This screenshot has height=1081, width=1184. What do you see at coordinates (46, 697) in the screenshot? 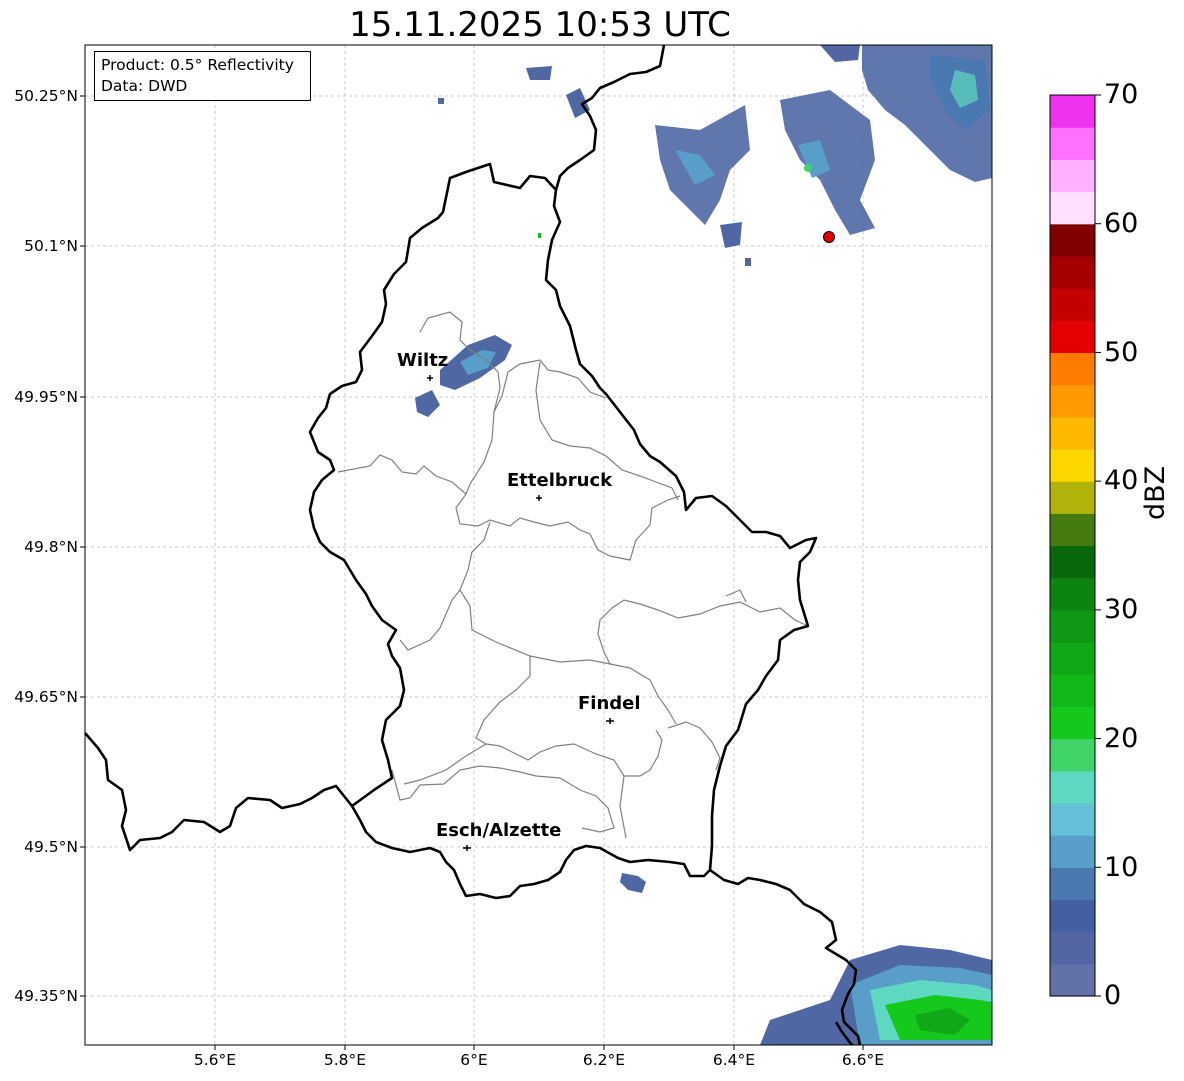
I see `lat-label-49-65: 49.65°N` at bounding box center [46, 697].